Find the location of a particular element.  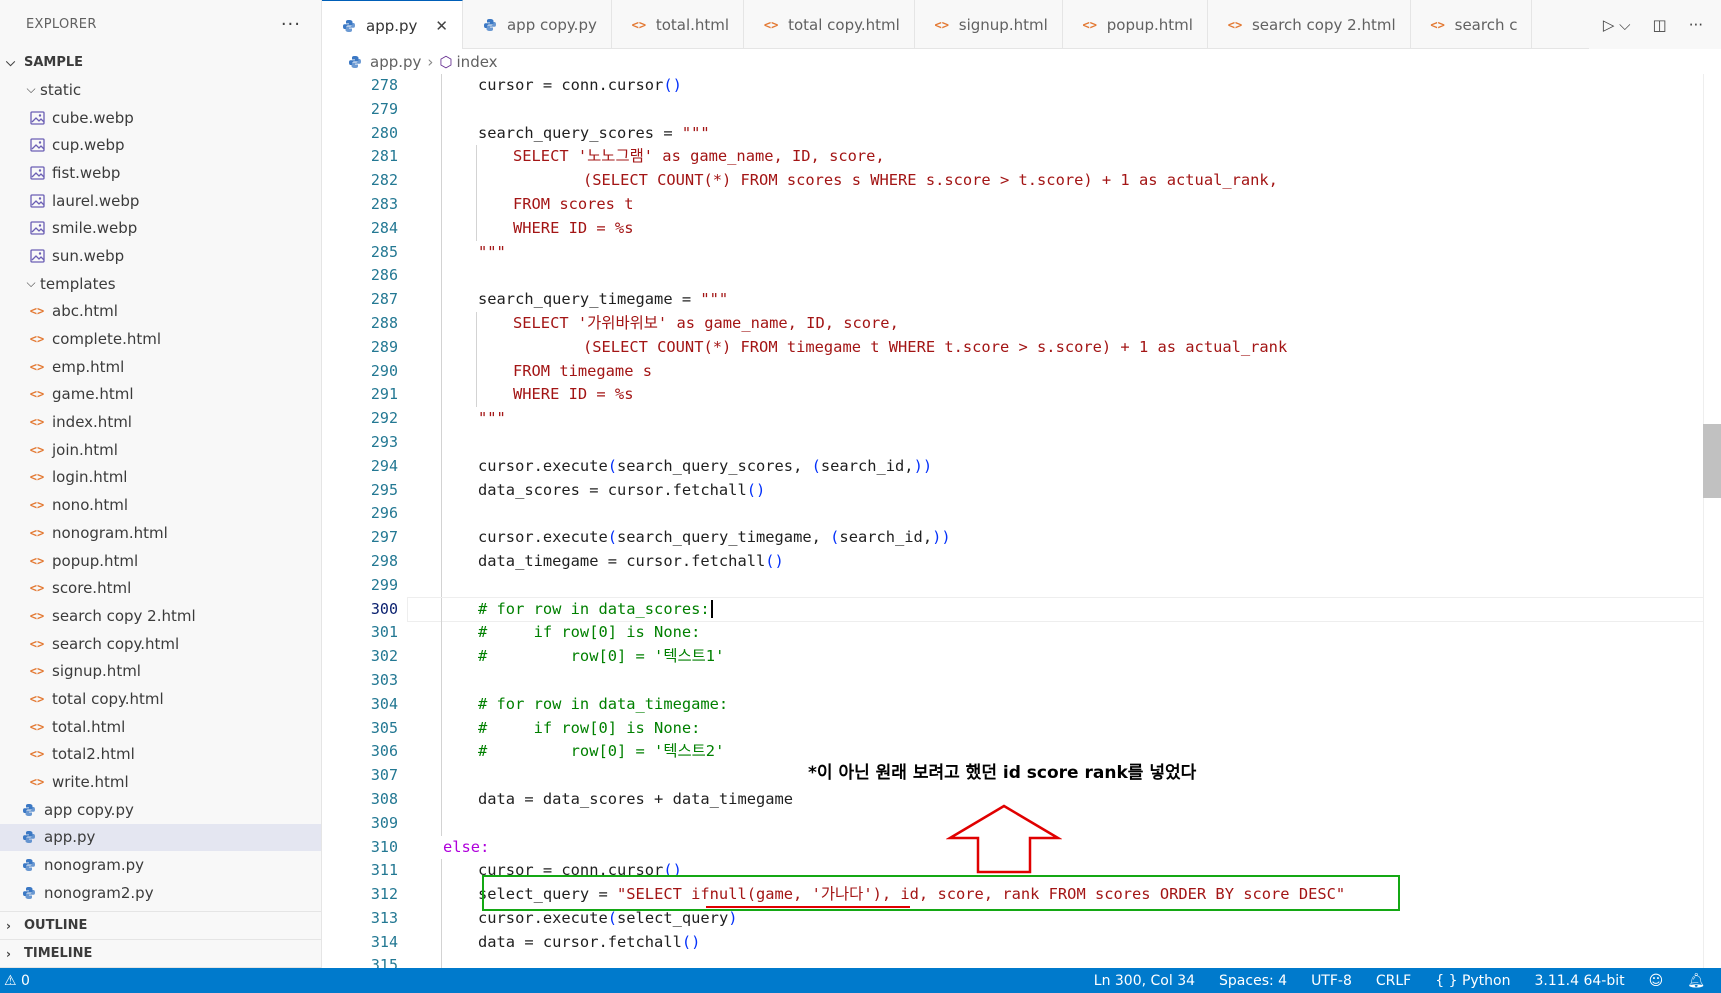

notifications-bell-icon: 🔔︎ is located at coordinates (1696, 981).